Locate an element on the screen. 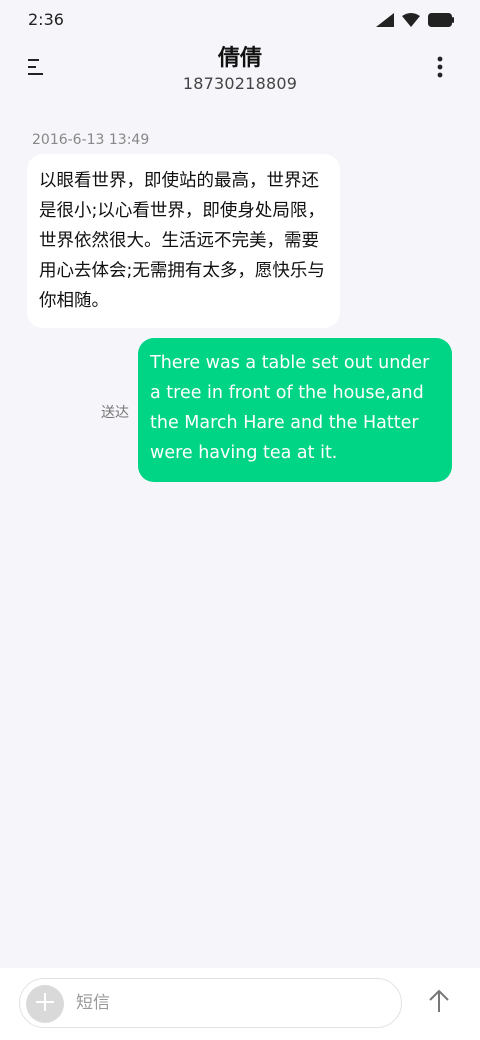 The width and height of the screenshot is (480, 1040). arrow-up-icon is located at coordinates (439, 1003).